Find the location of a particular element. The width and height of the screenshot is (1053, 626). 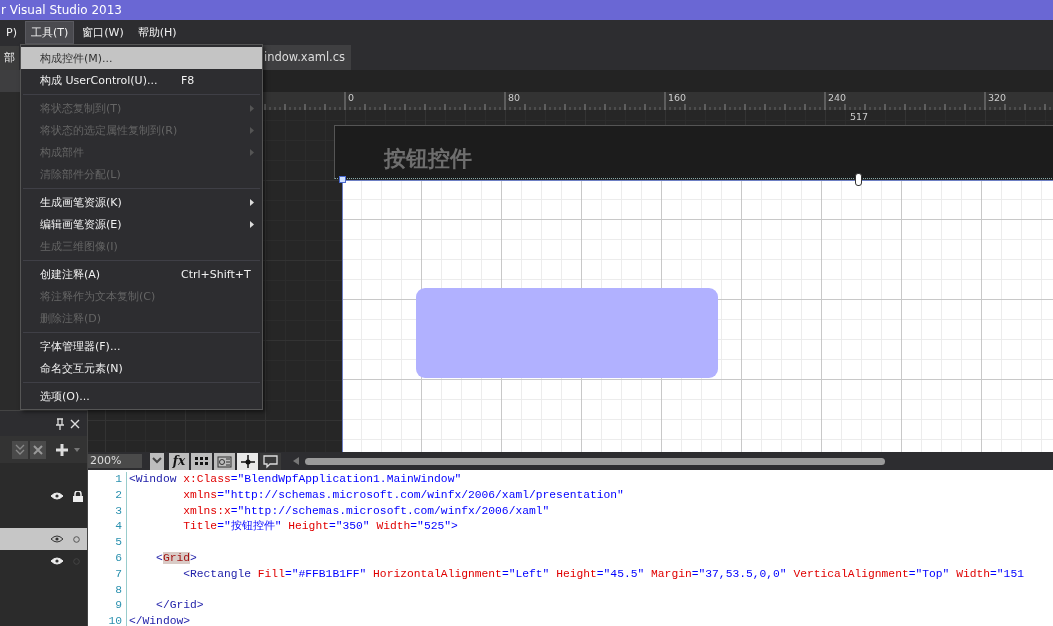

menu-item: P) is located at coordinates (11, 32).